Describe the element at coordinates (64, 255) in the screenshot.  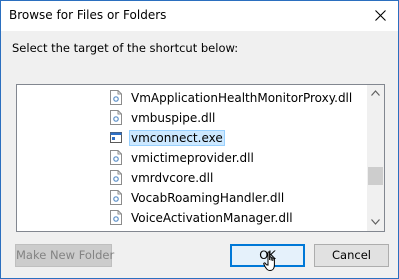
I see `make-new-folder-button: Make New Folder` at that location.